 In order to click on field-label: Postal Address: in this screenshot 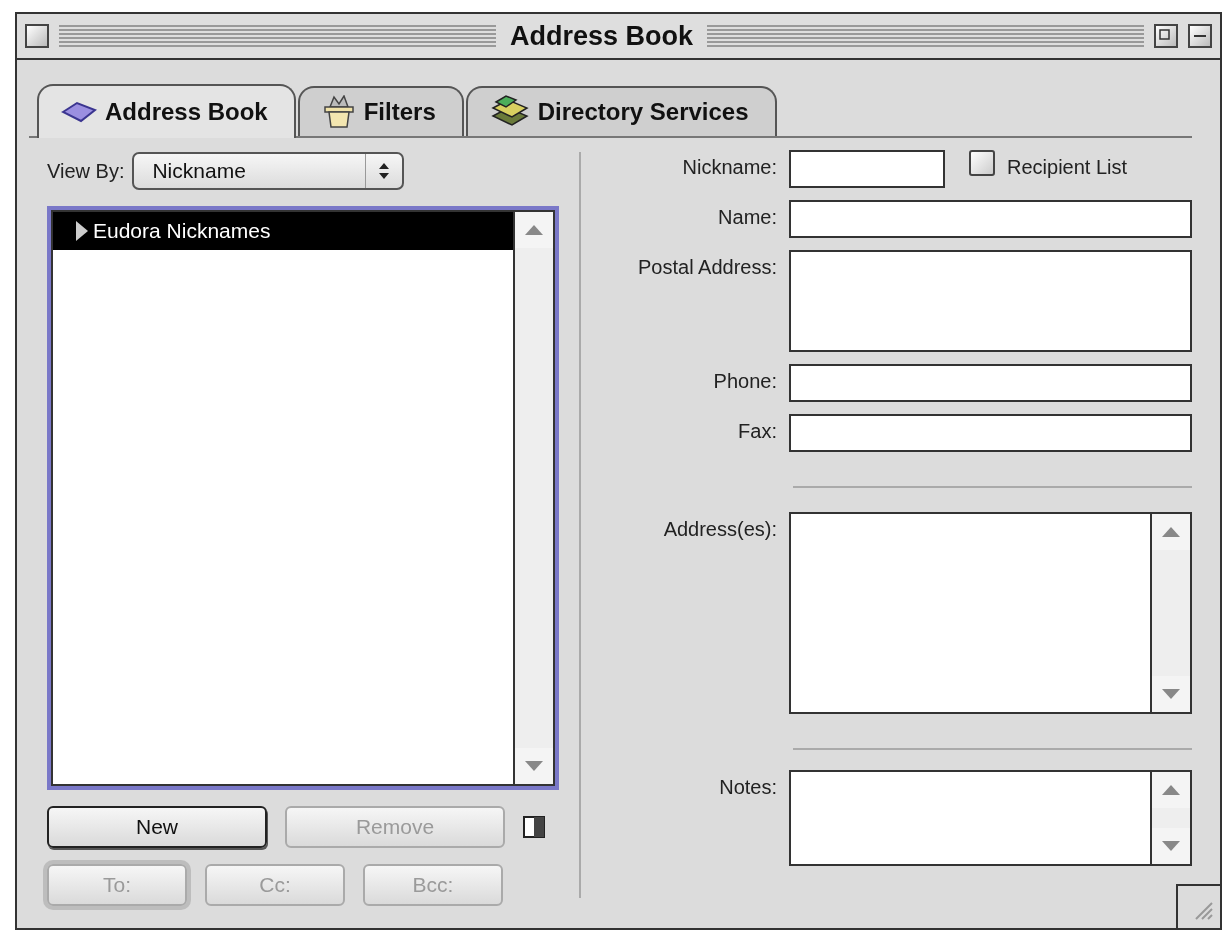, I will do `click(707, 267)`.